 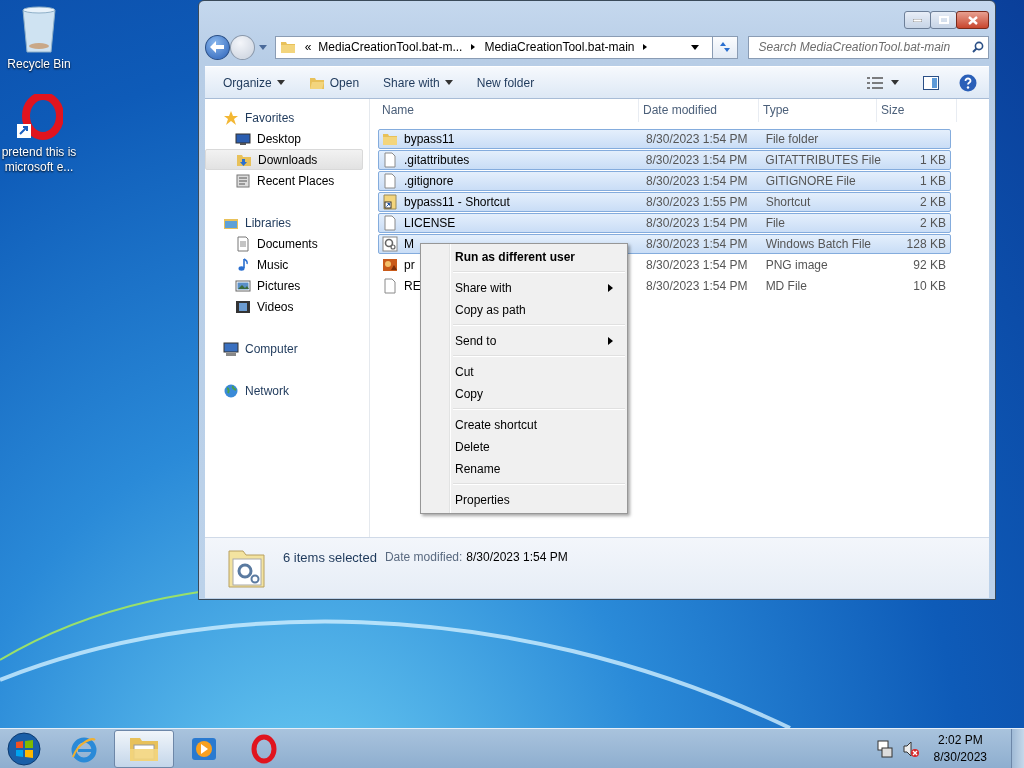 What do you see at coordinates (287, 243) in the screenshot?
I see `nav-item: Documents` at bounding box center [287, 243].